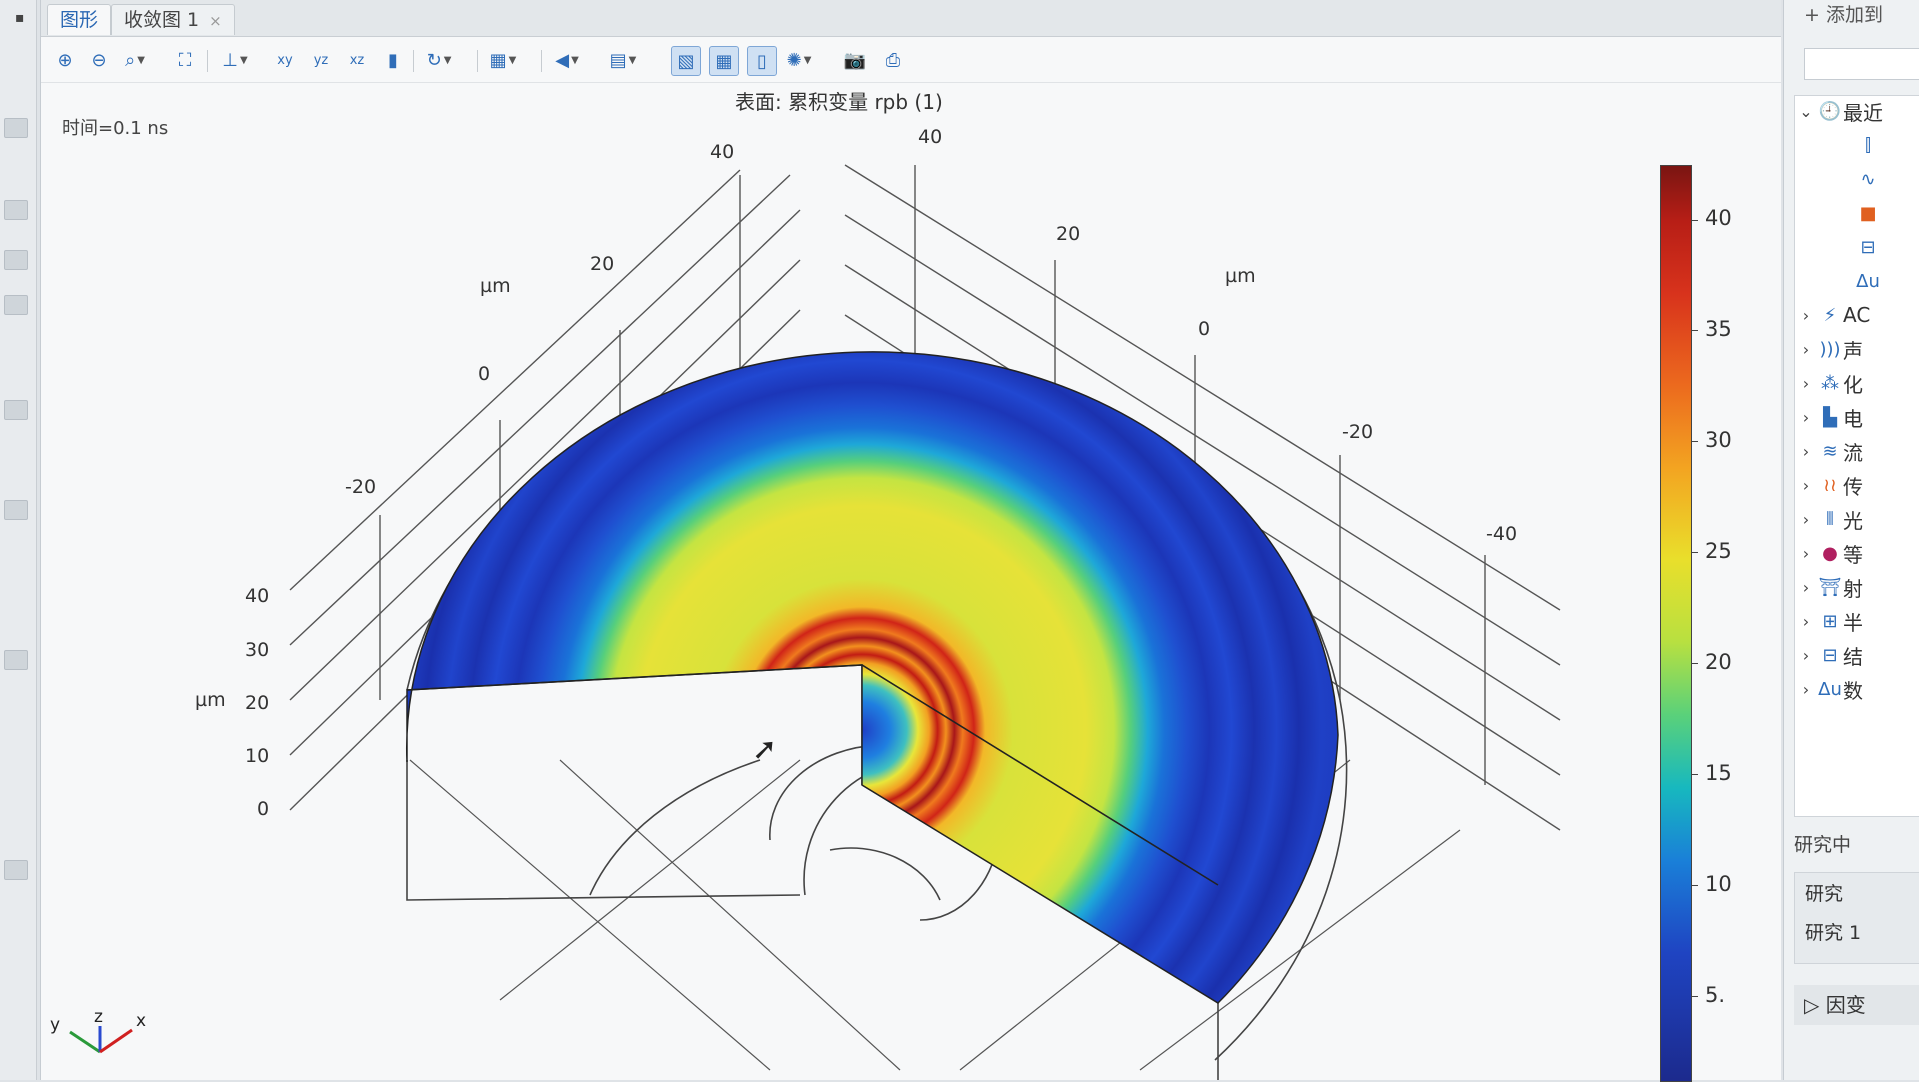 The image size is (1919, 1082). I want to click on colorbar-label: 15, so click(1718, 773).